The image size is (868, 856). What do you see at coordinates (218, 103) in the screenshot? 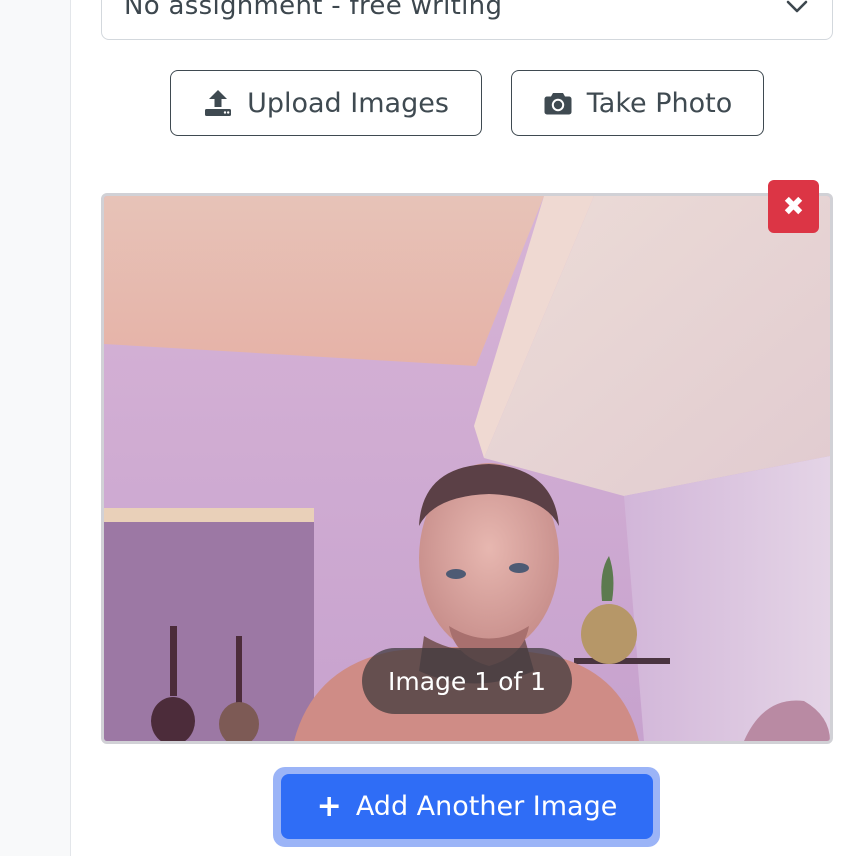
I see `upload-icon` at bounding box center [218, 103].